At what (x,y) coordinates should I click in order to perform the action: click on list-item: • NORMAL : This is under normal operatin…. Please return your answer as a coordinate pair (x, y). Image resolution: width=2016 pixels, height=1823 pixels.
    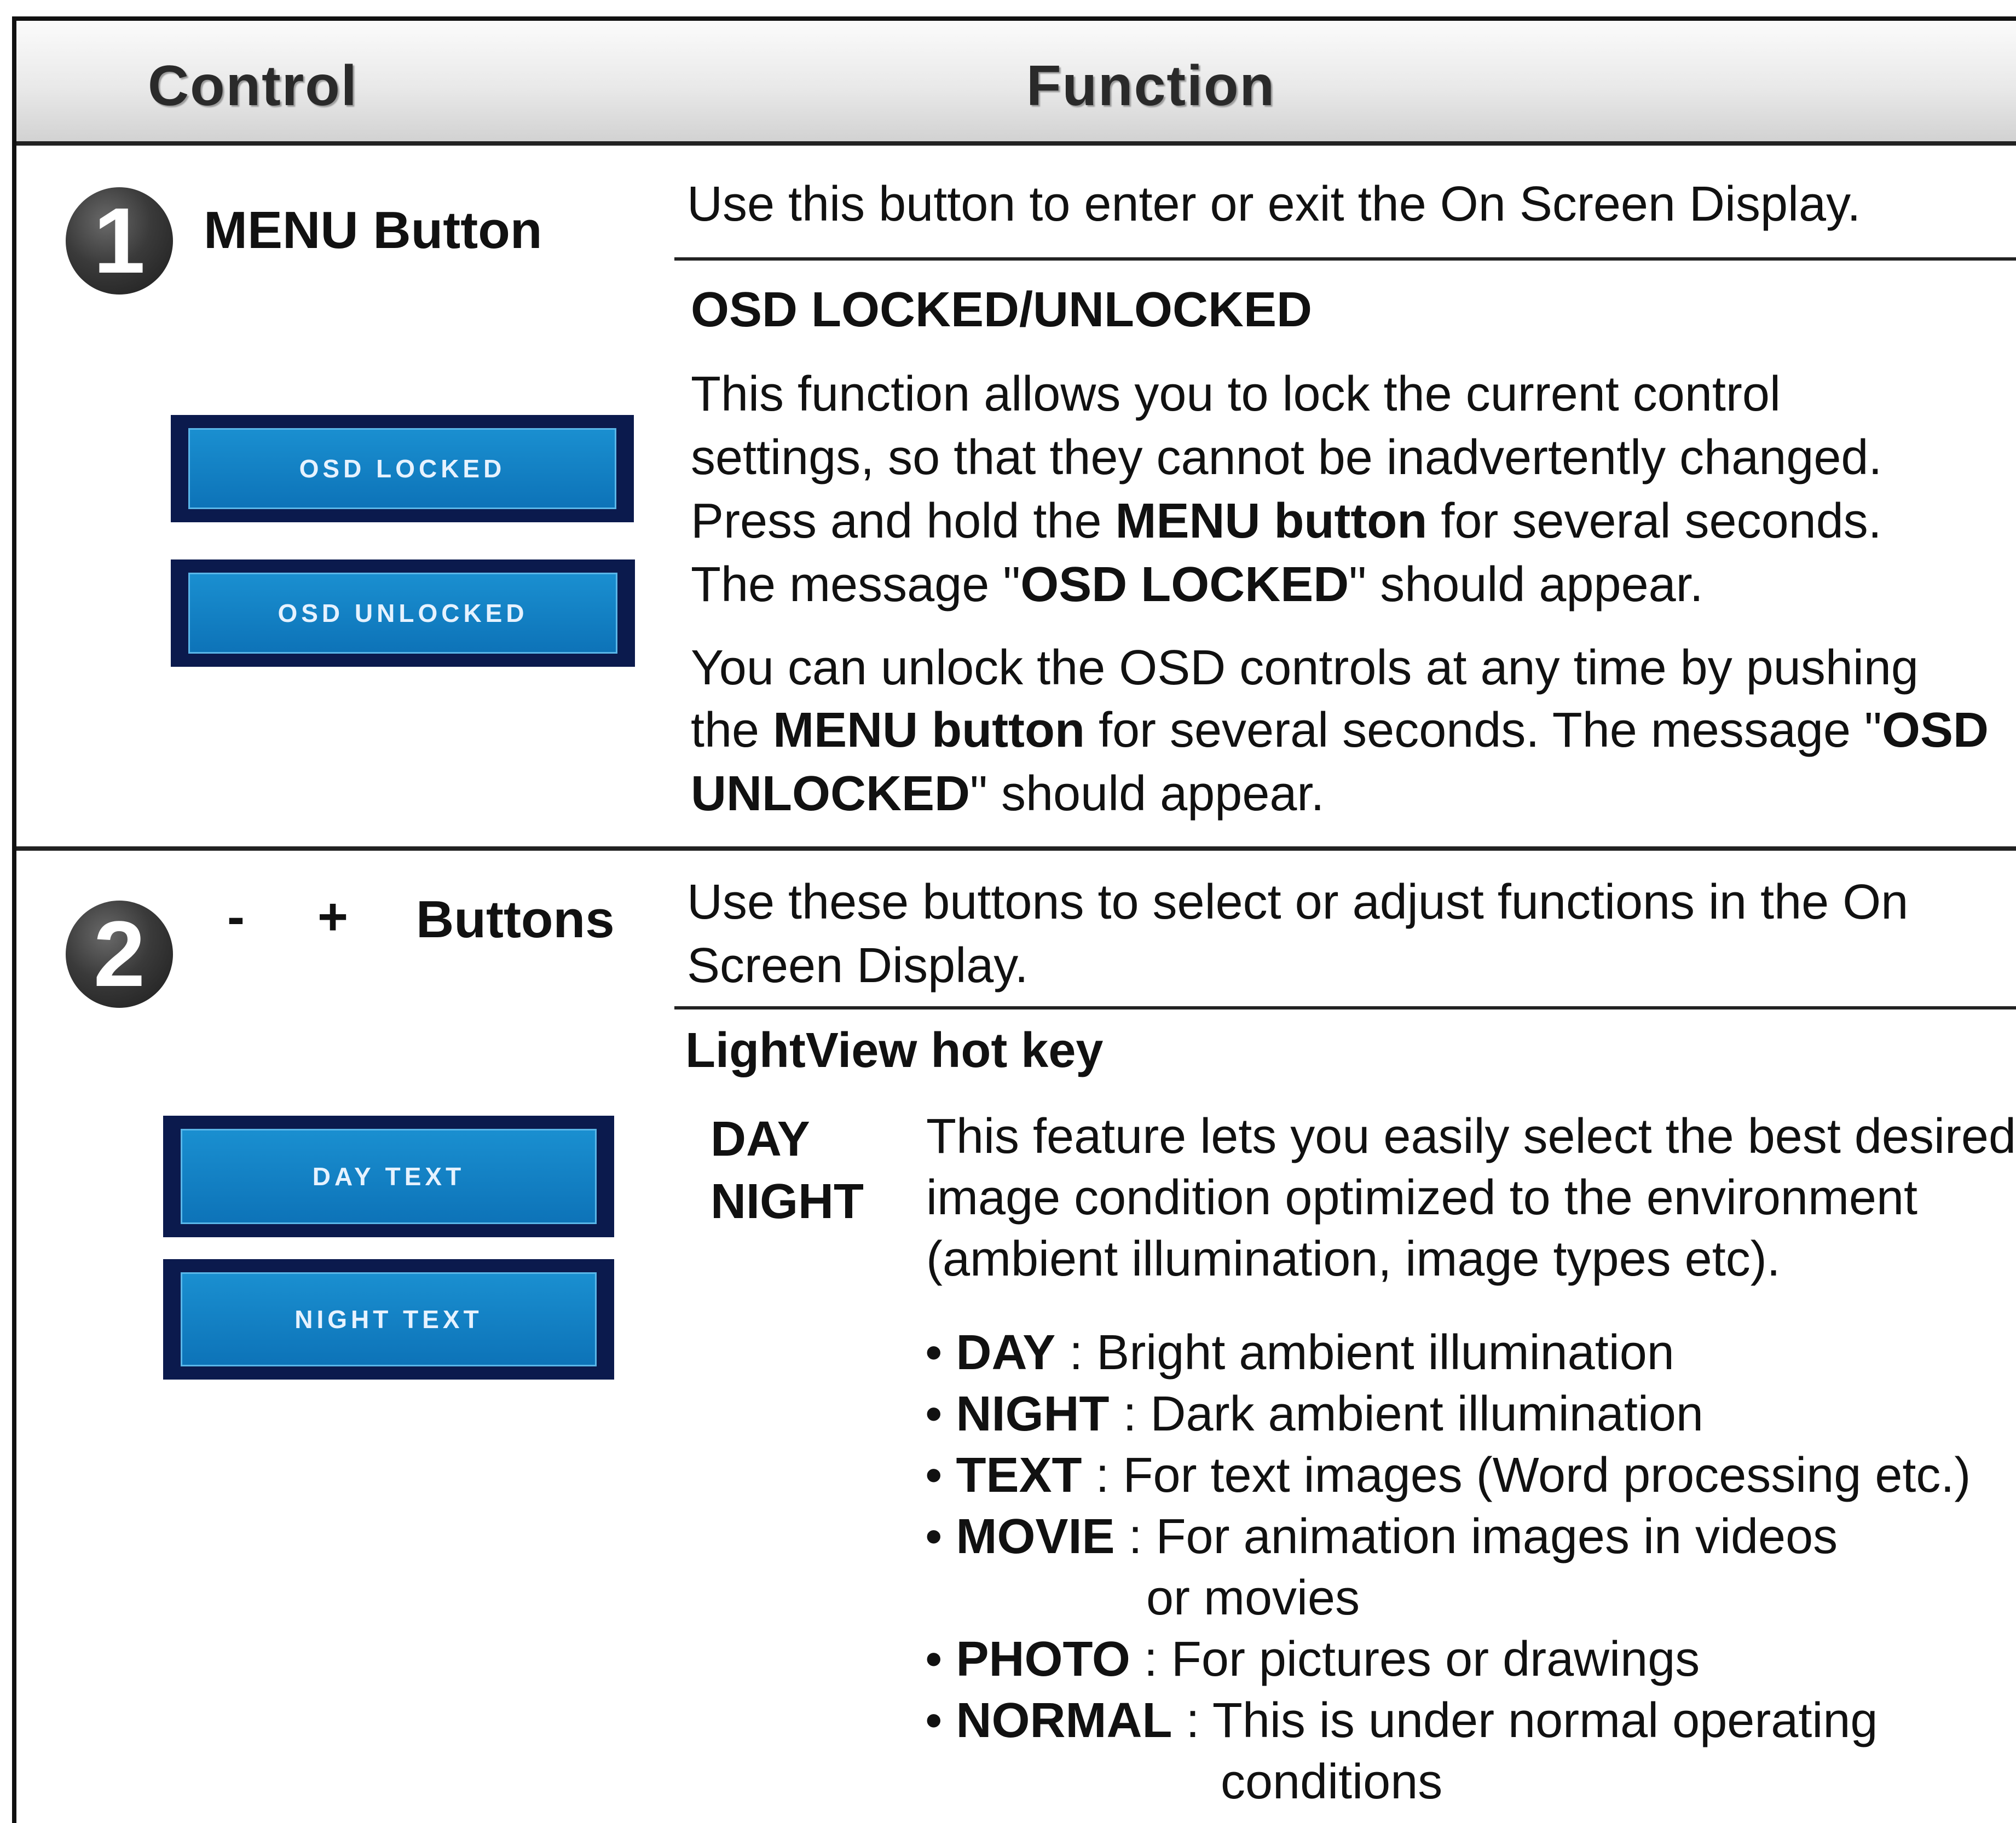
    Looking at the image, I should click on (1401, 1720).